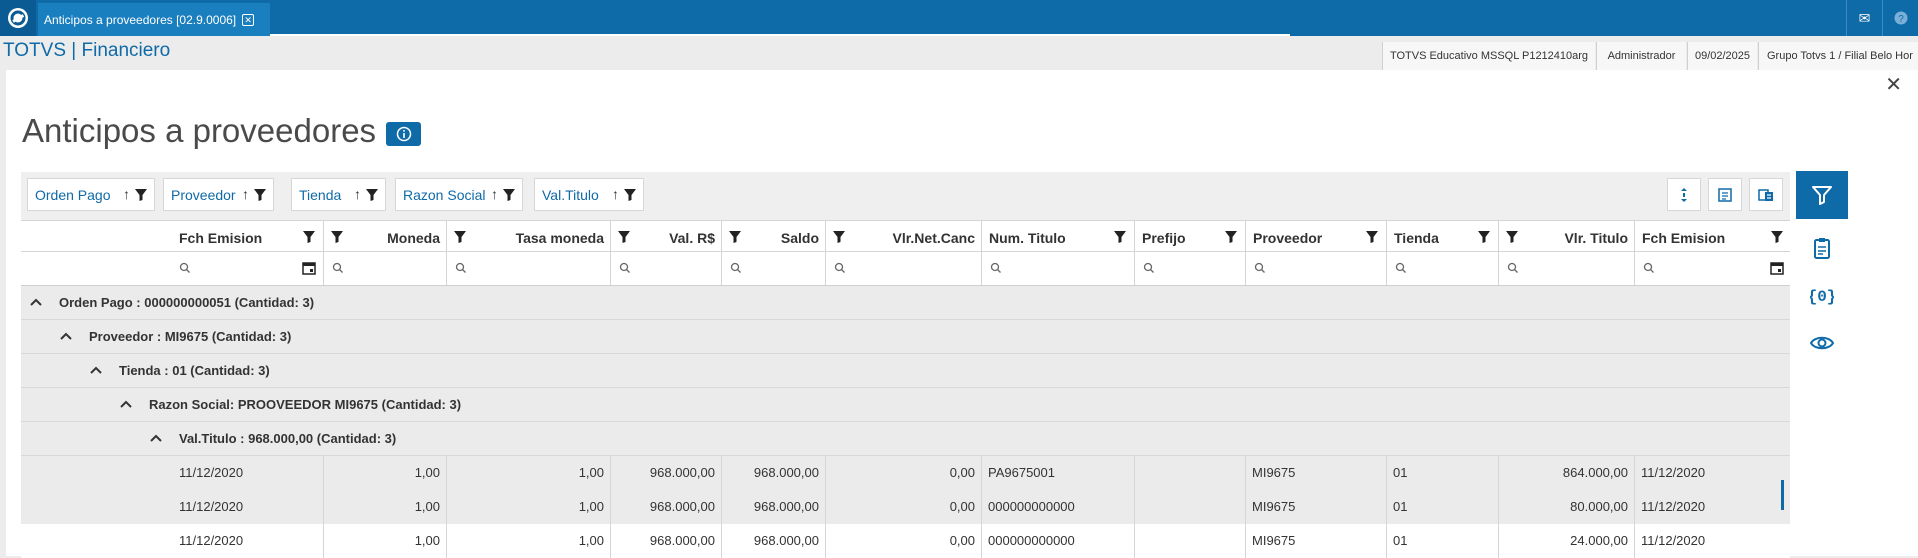 This screenshot has width=1918, height=558. What do you see at coordinates (1189, 236) in the screenshot?
I see `column-header-prefijo: Prefijo` at bounding box center [1189, 236].